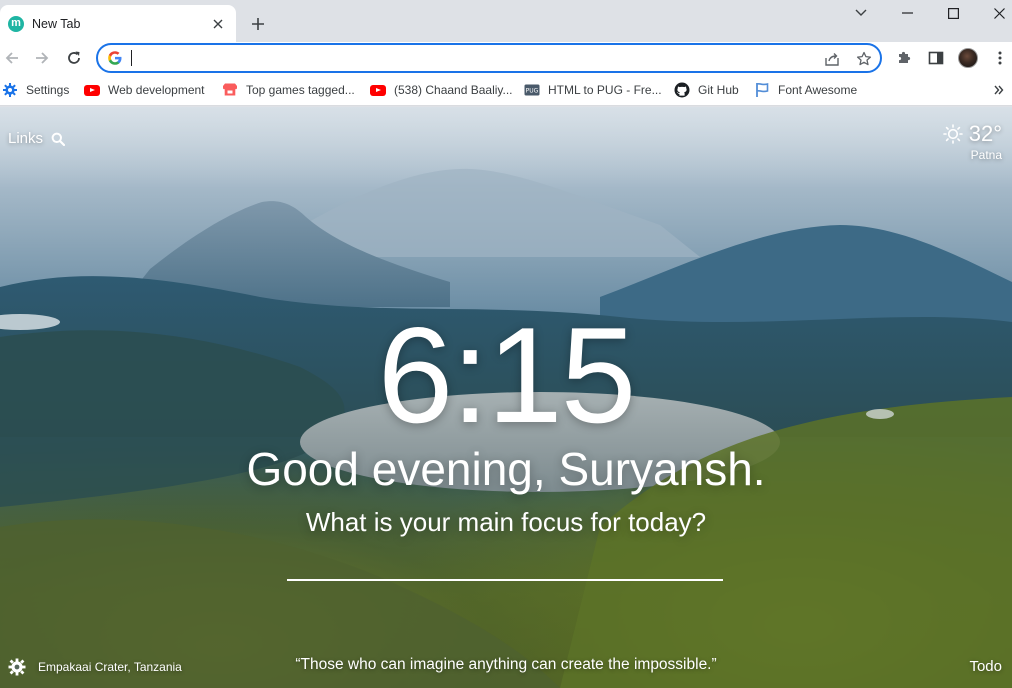 Image resolution: width=1012 pixels, height=688 pixels. Describe the element at coordinates (986, 155) in the screenshot. I see `weather-city: Patna` at that location.